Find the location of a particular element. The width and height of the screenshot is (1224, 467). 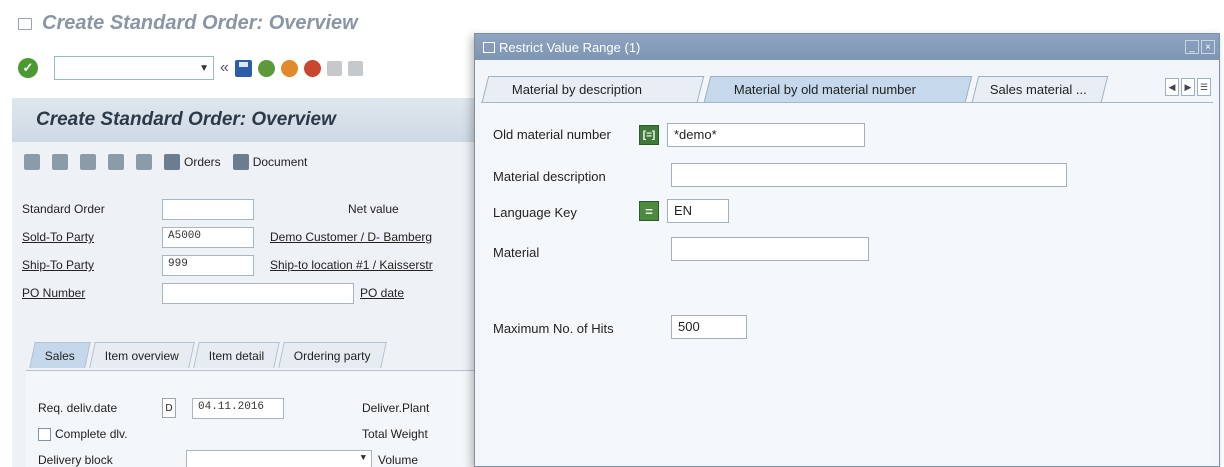

sold-to-label: Sold-To Party is located at coordinates (92, 237).